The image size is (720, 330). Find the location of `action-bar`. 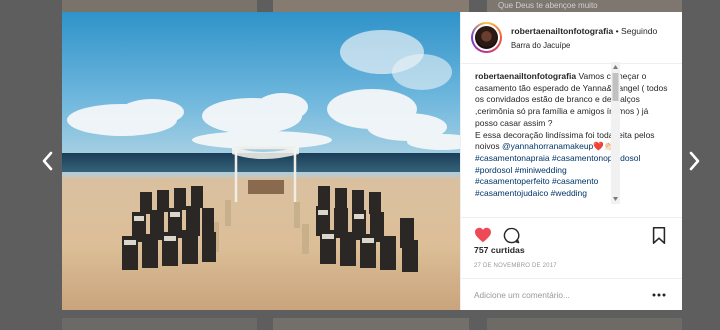

action-bar is located at coordinates (571, 230).